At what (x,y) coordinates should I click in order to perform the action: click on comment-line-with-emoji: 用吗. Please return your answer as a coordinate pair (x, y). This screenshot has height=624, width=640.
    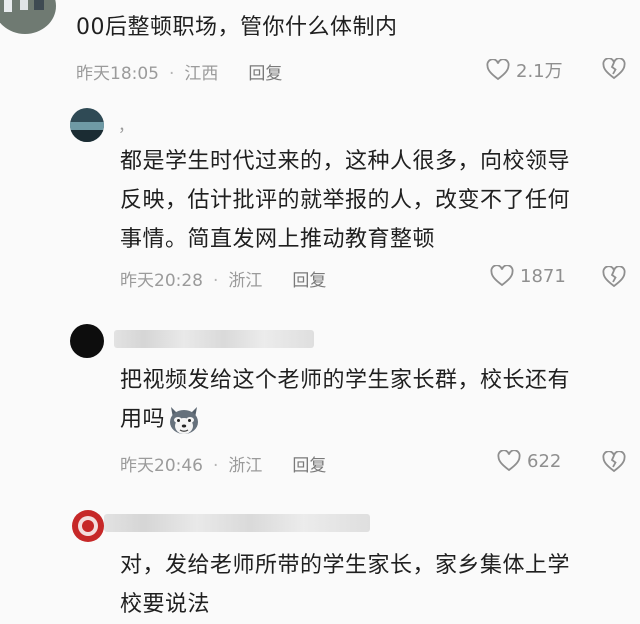
    Looking at the image, I should click on (345, 419).